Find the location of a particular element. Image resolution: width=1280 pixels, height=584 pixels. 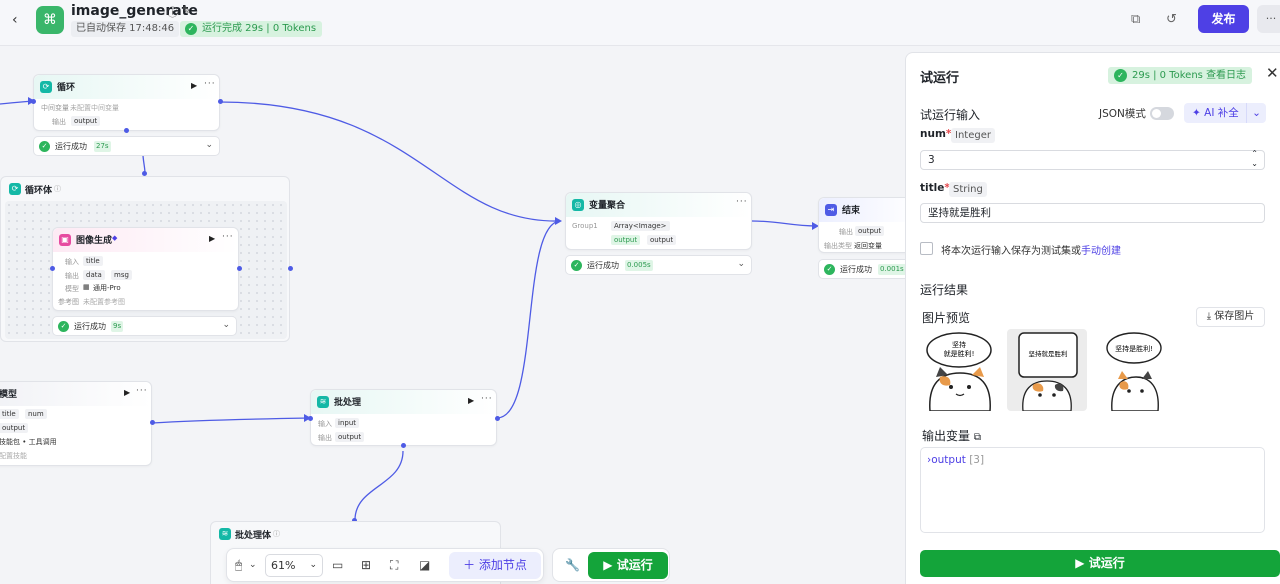

history-icon: ↺ is located at coordinates (1171, 19).